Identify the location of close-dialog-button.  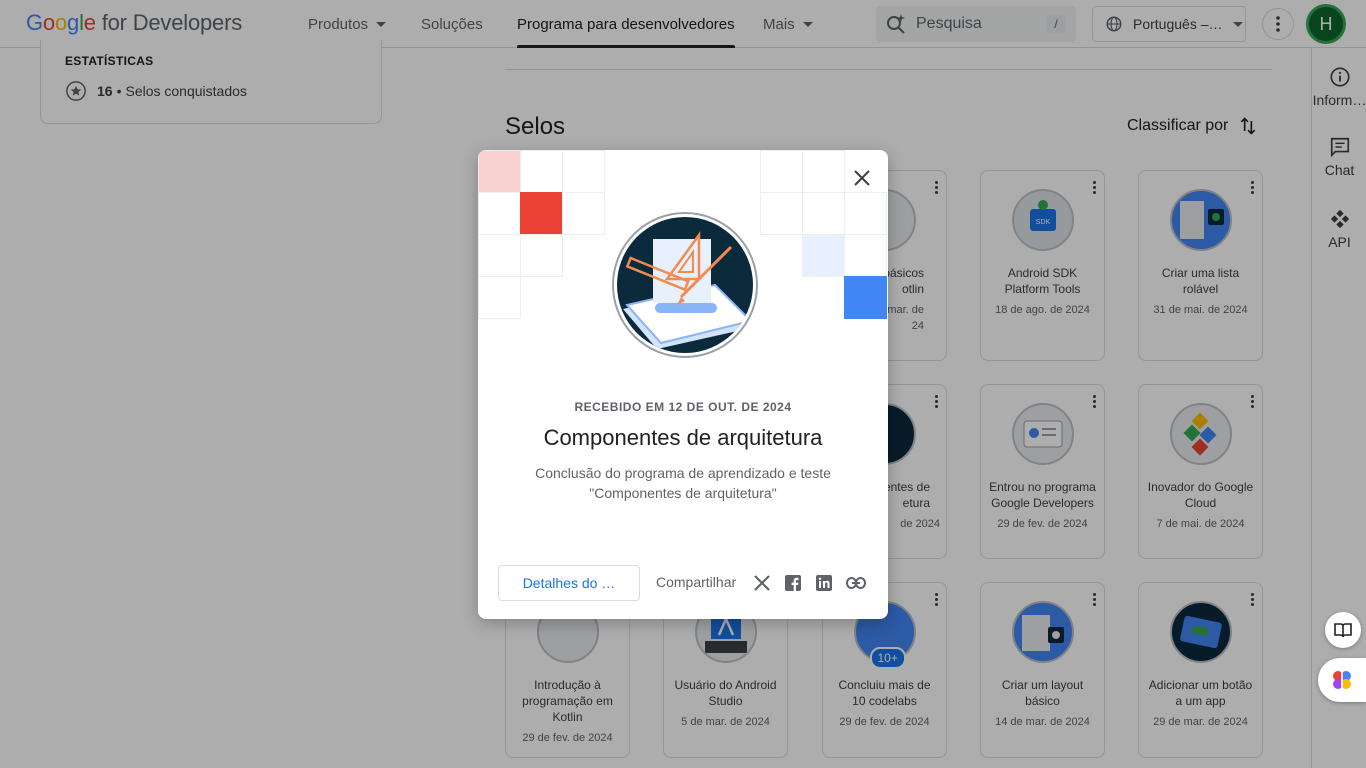
(862, 178).